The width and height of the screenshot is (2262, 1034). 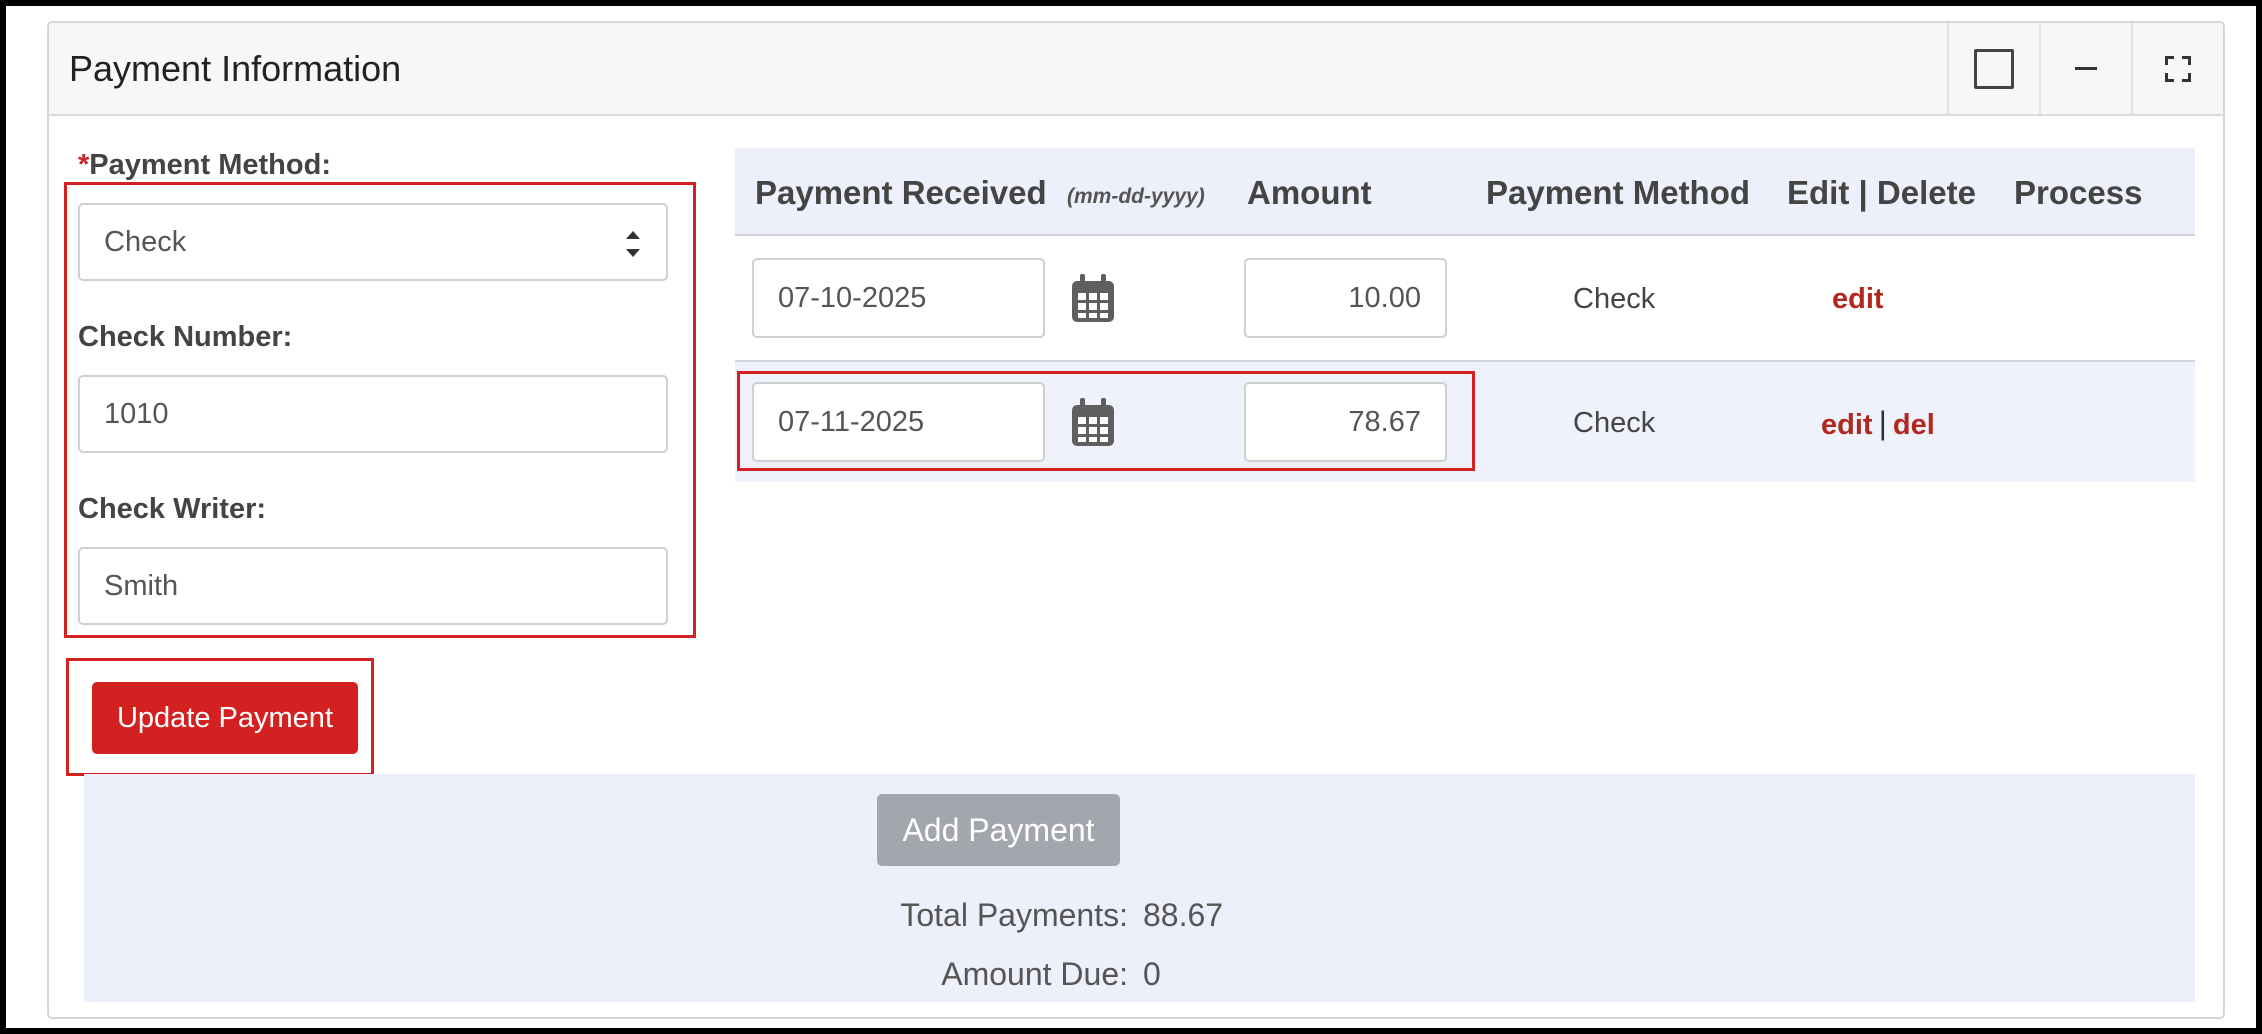 I want to click on amount-due-label: Amount Due:, so click(x=1034, y=974).